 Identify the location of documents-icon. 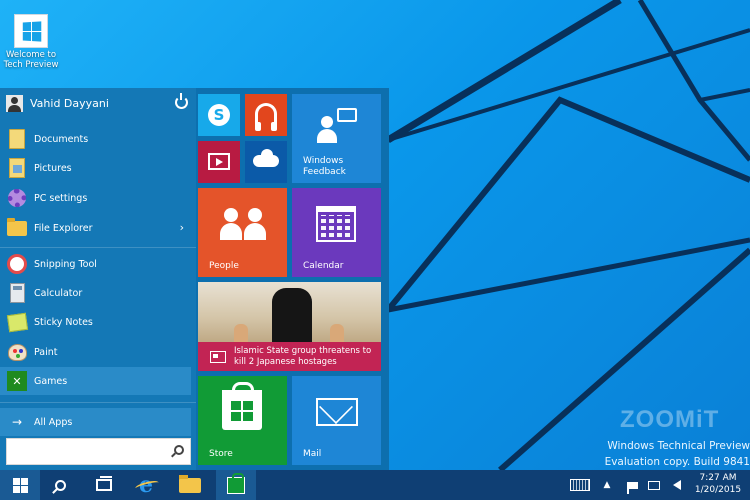
(17, 139).